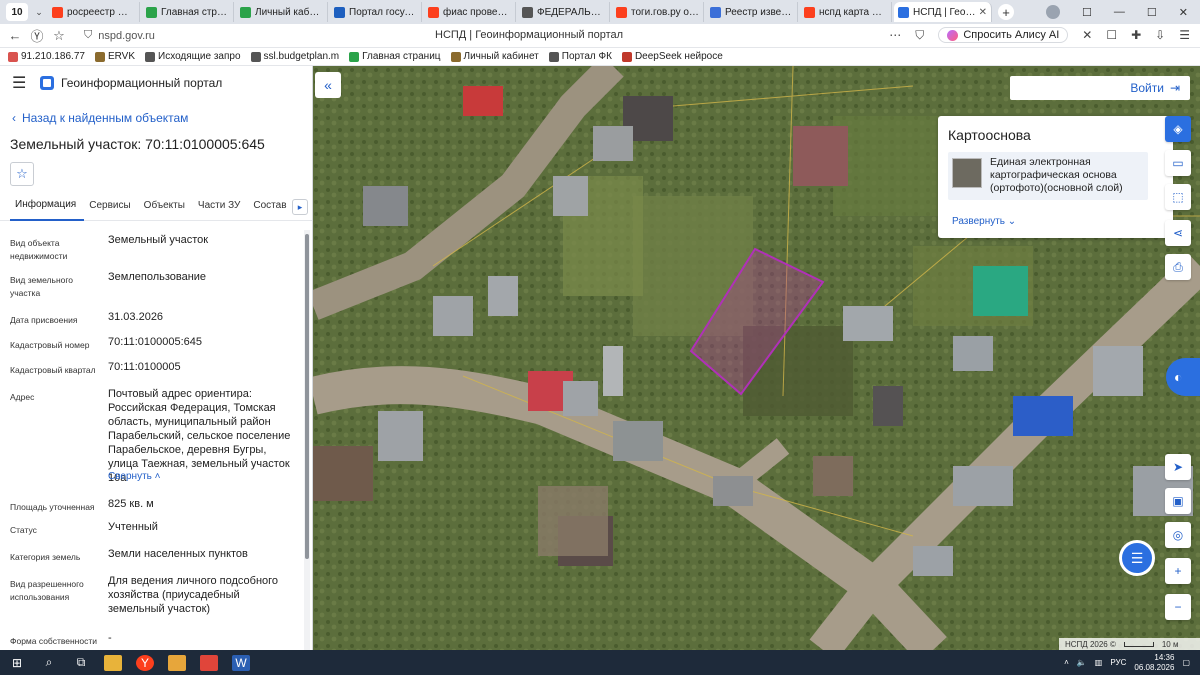 This screenshot has height=675, width=1200. Describe the element at coordinates (376, 12) in the screenshot. I see `browser-tab: Портал государст` at that location.